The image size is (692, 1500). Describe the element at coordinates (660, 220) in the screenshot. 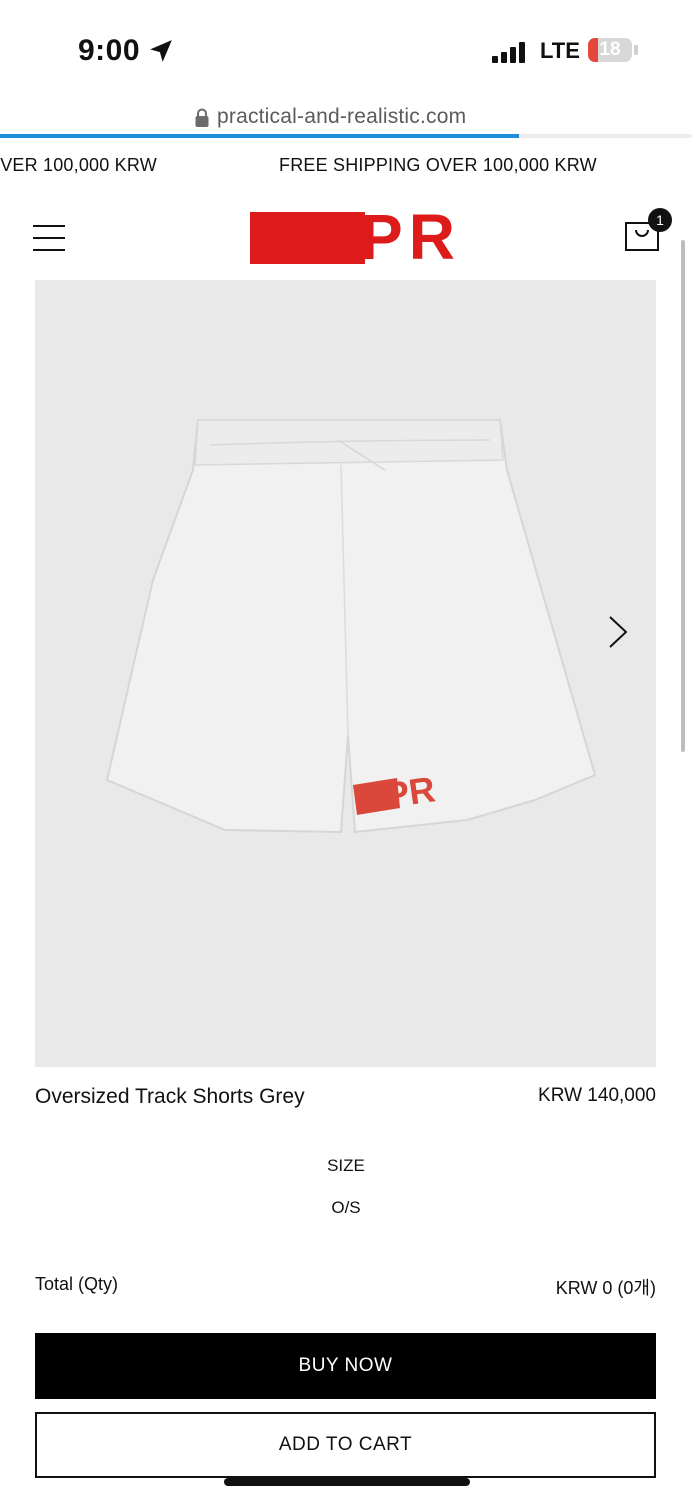

I see `cart-count-badge: 1` at that location.